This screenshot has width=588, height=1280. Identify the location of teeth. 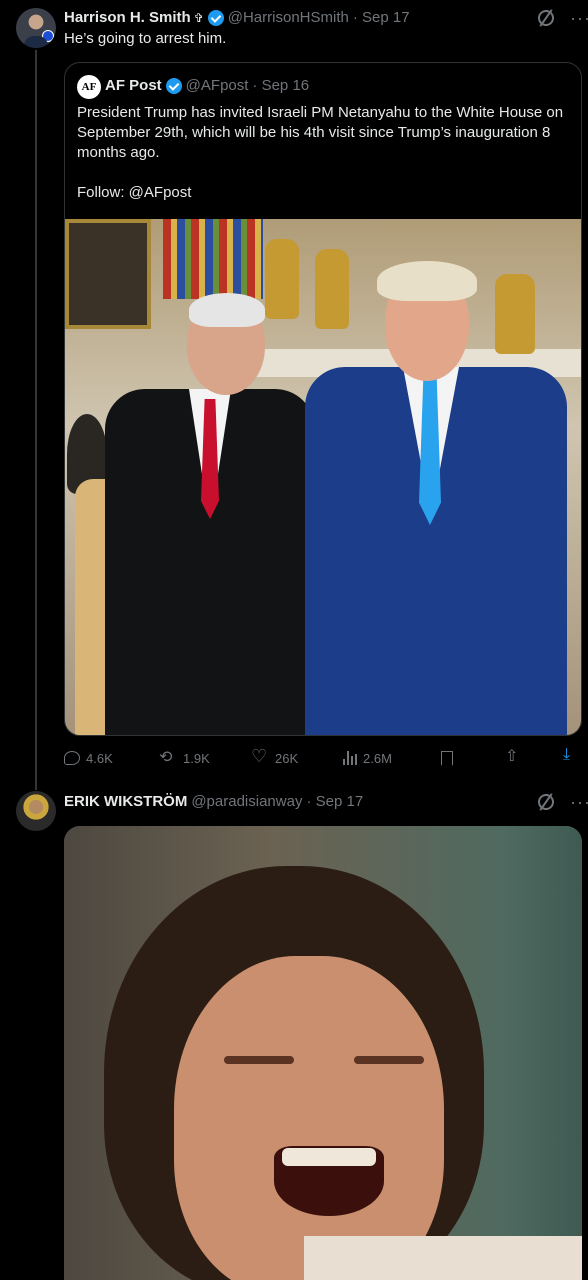
(329, 1157).